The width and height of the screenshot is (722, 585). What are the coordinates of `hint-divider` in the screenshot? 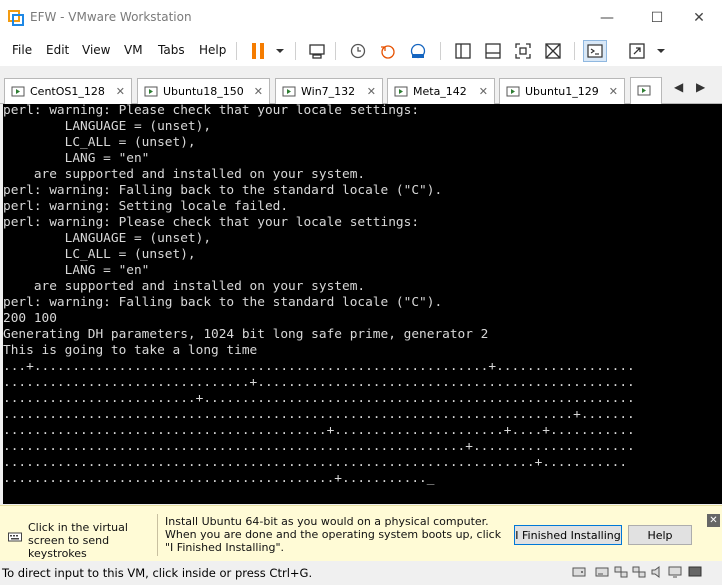 It's located at (157, 535).